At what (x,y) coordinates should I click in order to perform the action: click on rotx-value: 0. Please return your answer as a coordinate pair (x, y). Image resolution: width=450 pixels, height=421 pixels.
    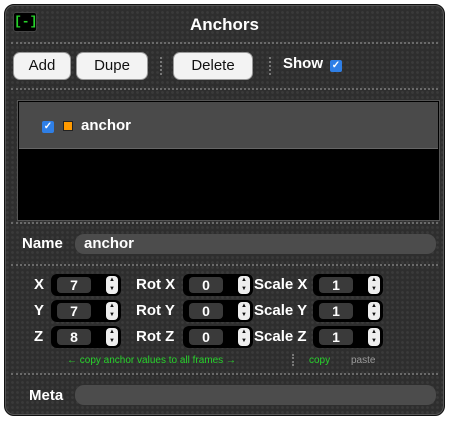
    Looking at the image, I should click on (206, 285).